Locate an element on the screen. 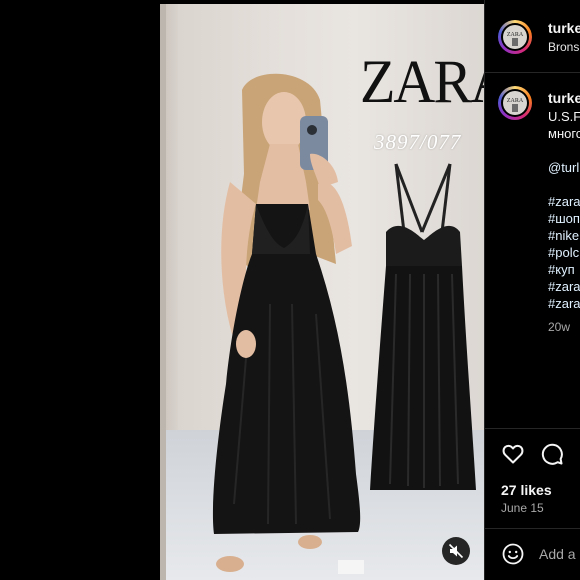 The height and width of the screenshot is (580, 580). hashtag-link: #nike is located at coordinates (563, 235).